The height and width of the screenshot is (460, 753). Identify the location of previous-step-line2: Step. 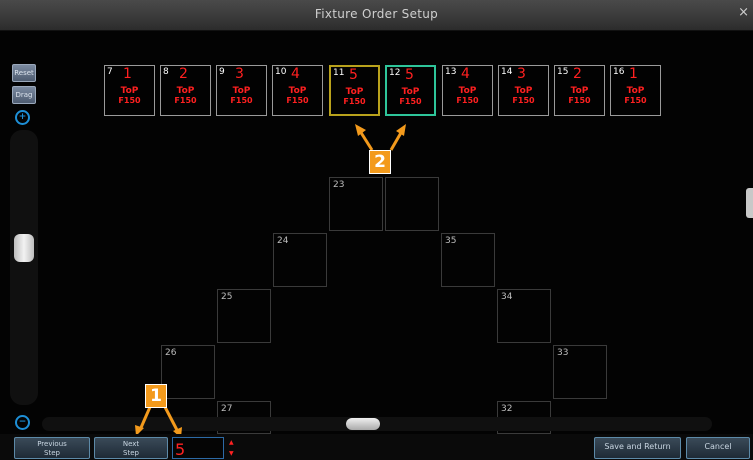
(52, 453).